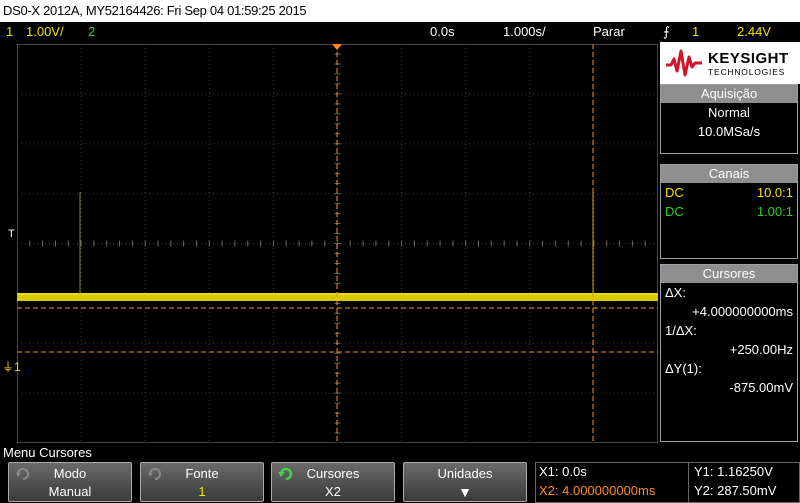  What do you see at coordinates (742, 311) in the screenshot?
I see `delta-x-value: +4.000000000ms` at bounding box center [742, 311].